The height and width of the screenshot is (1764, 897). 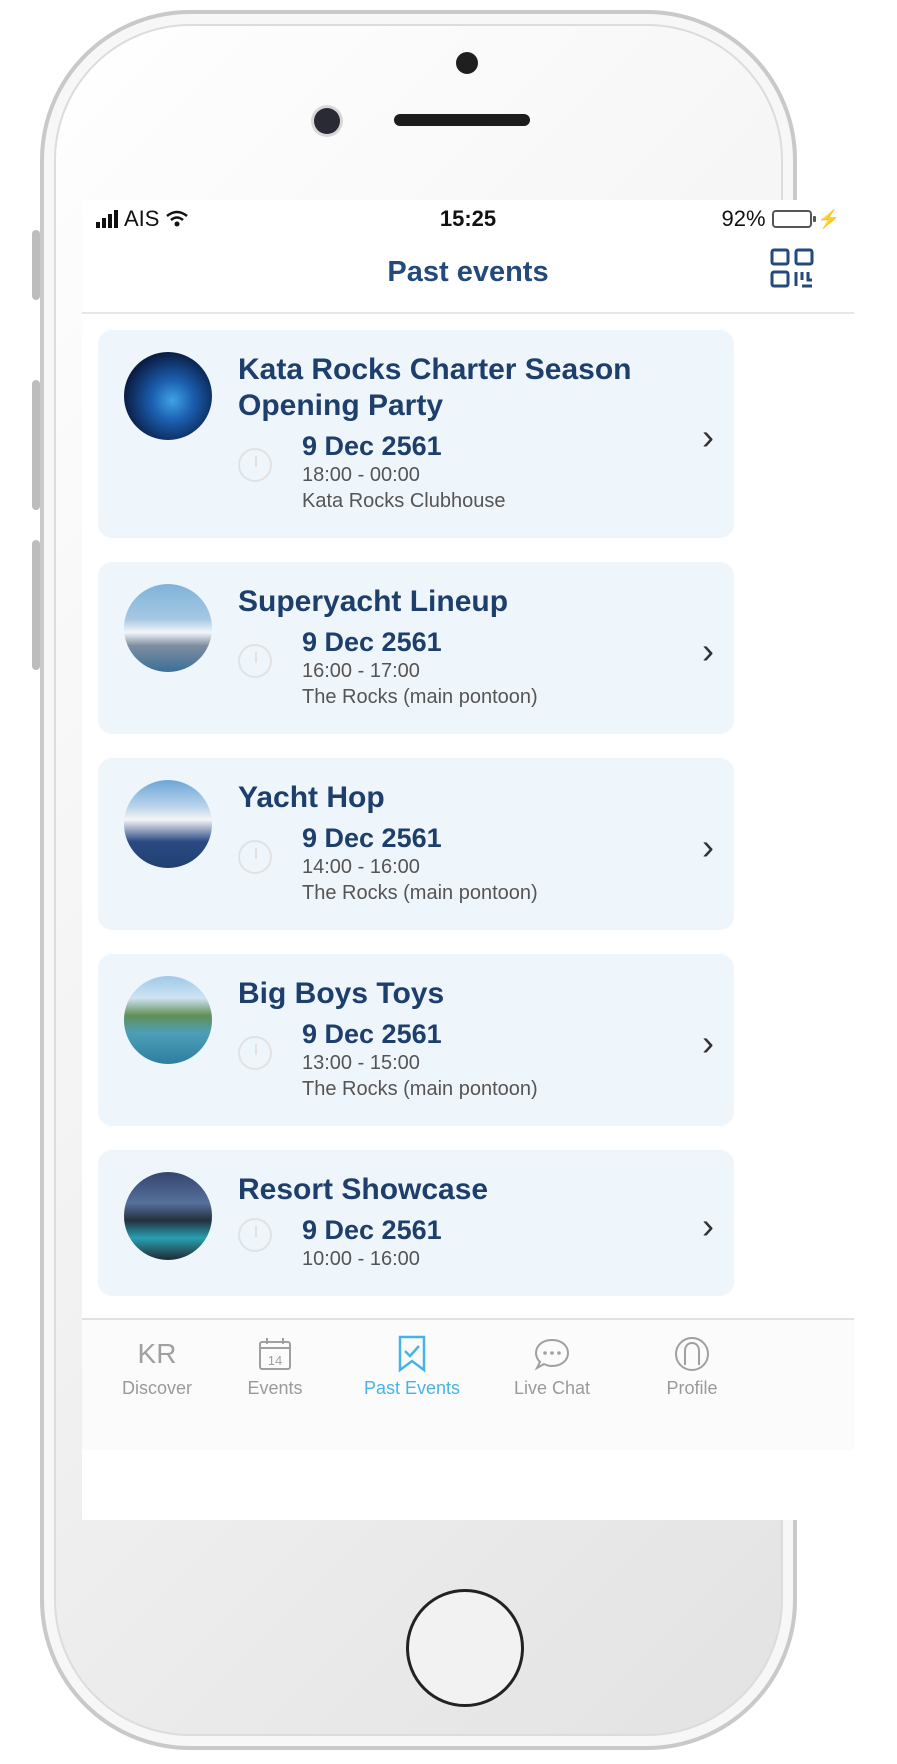 I want to click on event-title: Resort Showcase, so click(x=363, y=1189).